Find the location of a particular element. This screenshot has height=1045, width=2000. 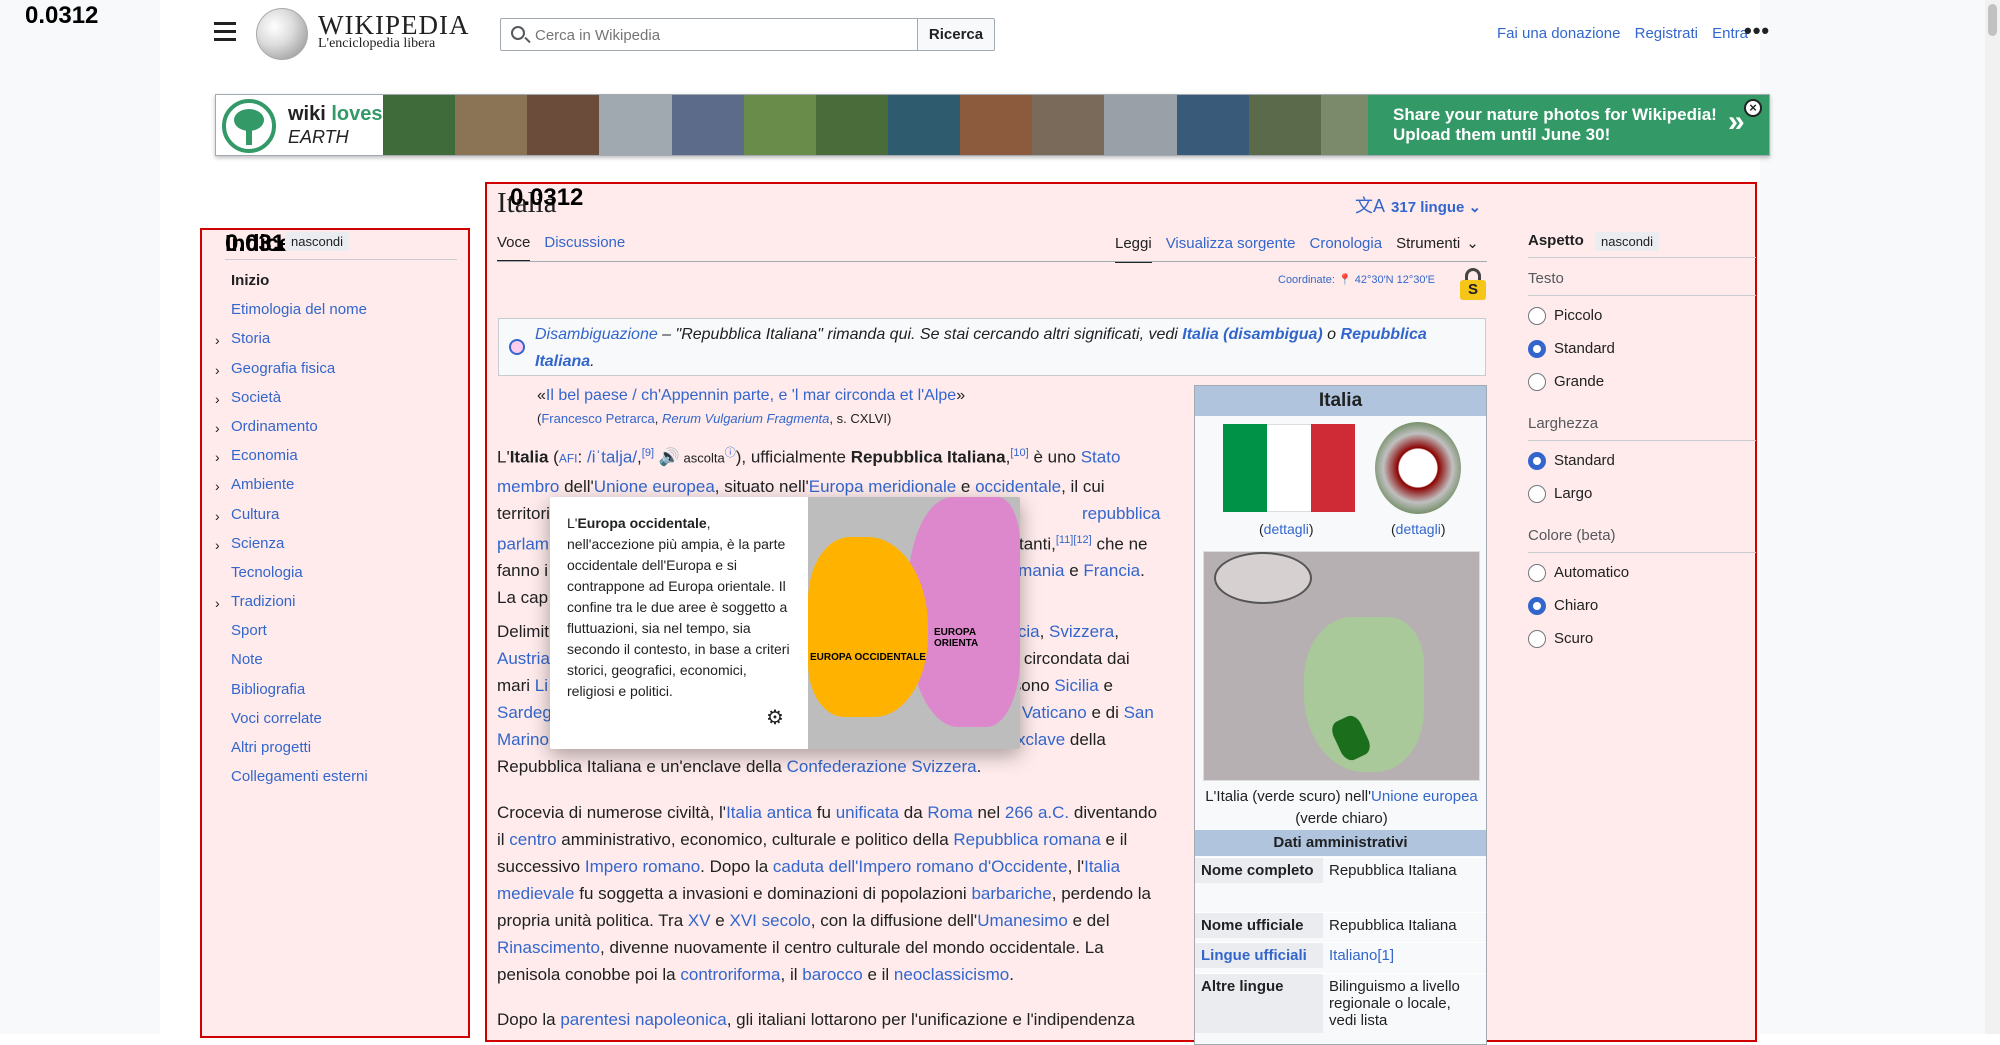

tab-strumenti: Strumenti is located at coordinates (1428, 243).